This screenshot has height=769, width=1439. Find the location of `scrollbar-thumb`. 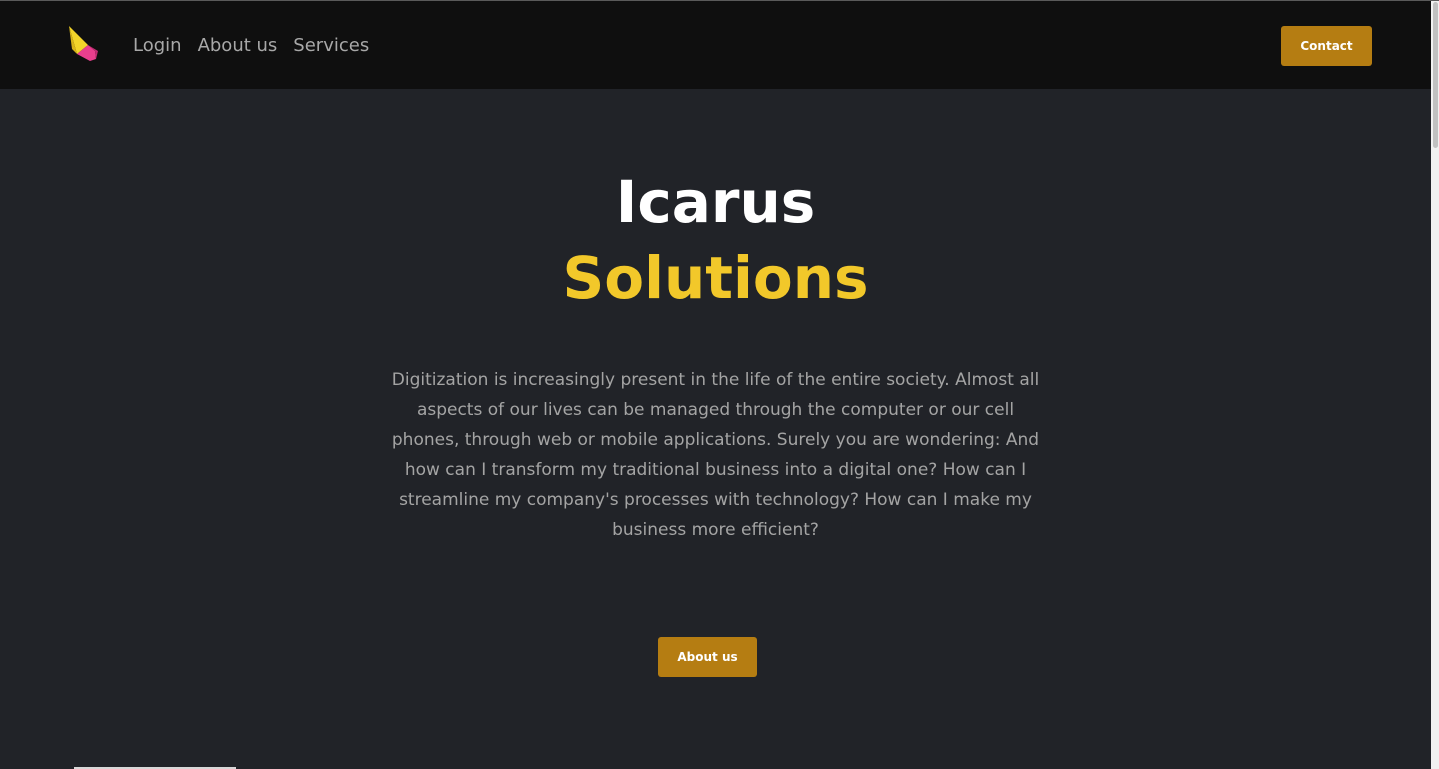

scrollbar-thumb is located at coordinates (1435, 75).